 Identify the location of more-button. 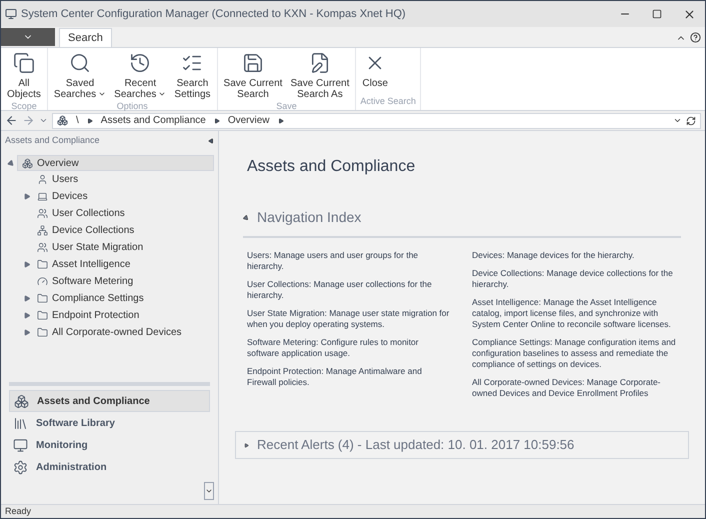
(209, 491).